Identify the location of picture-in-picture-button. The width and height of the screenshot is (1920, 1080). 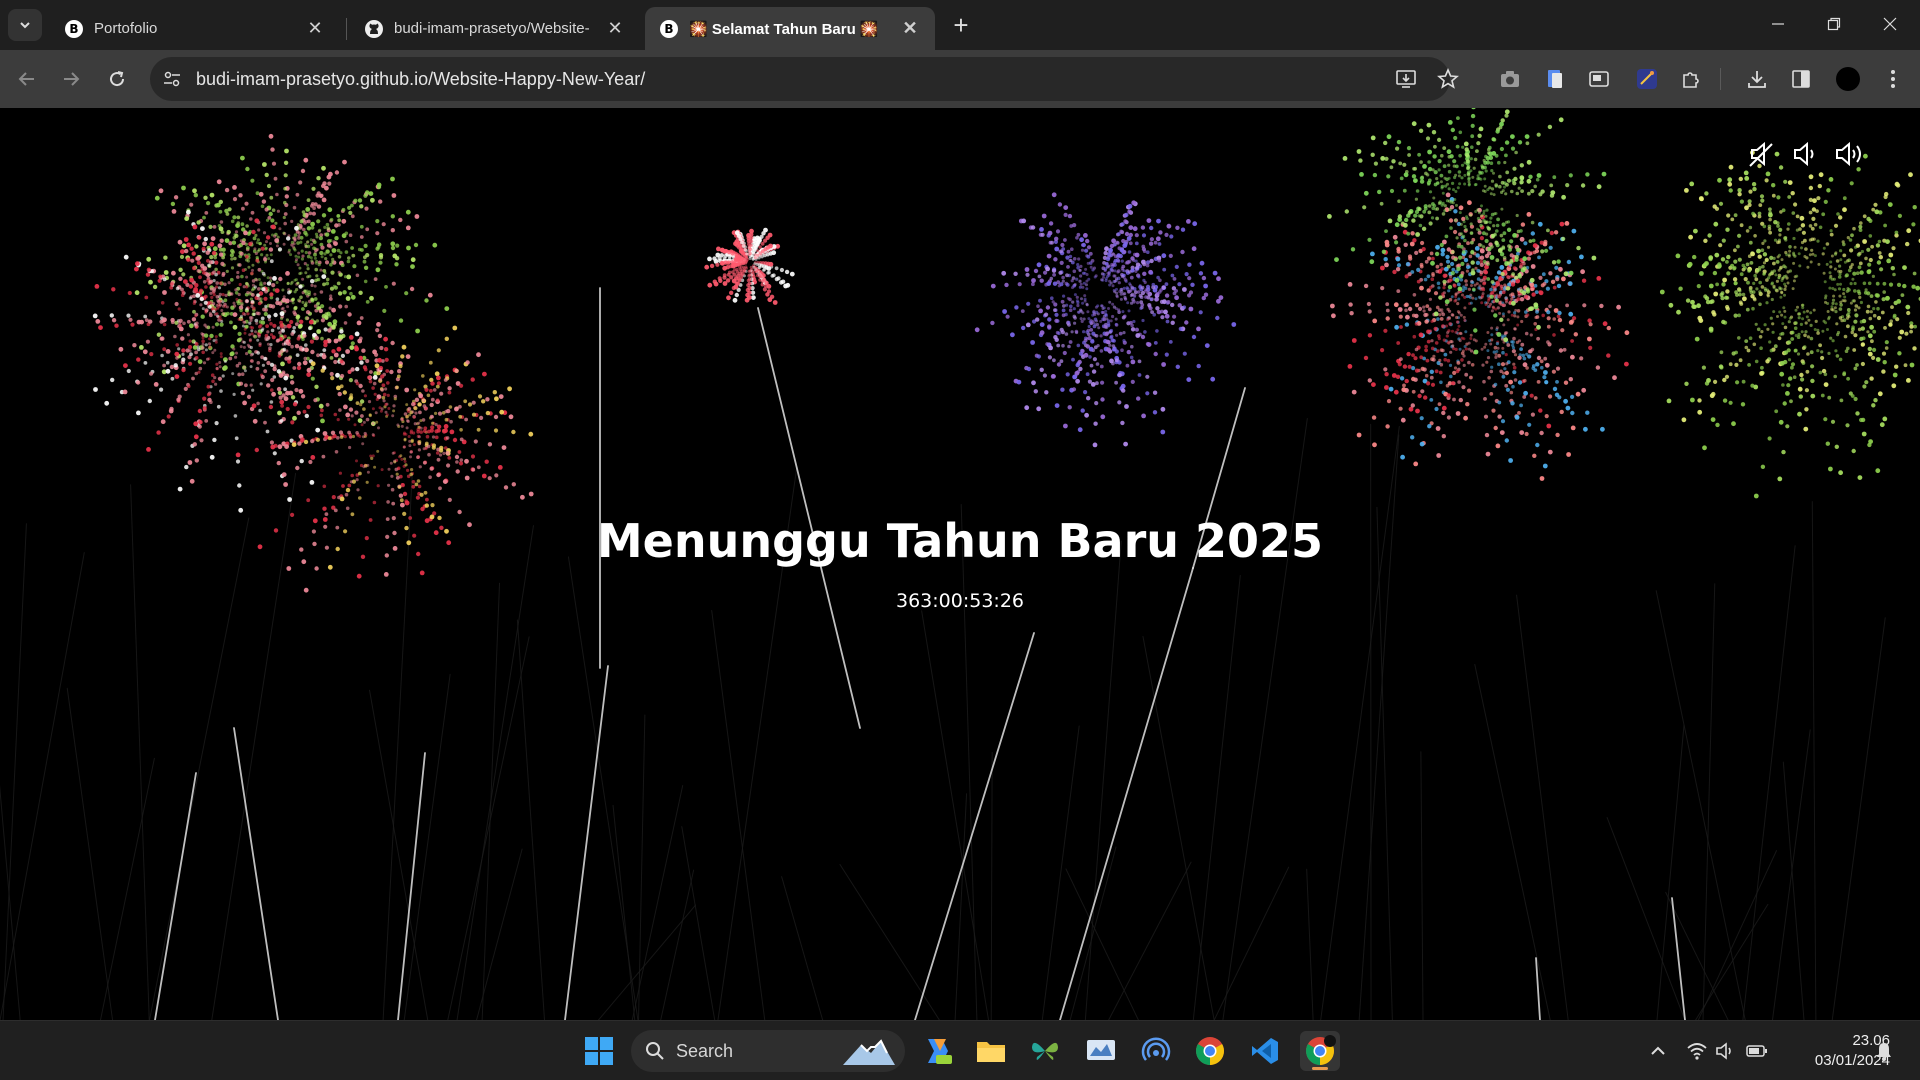
(1599, 79).